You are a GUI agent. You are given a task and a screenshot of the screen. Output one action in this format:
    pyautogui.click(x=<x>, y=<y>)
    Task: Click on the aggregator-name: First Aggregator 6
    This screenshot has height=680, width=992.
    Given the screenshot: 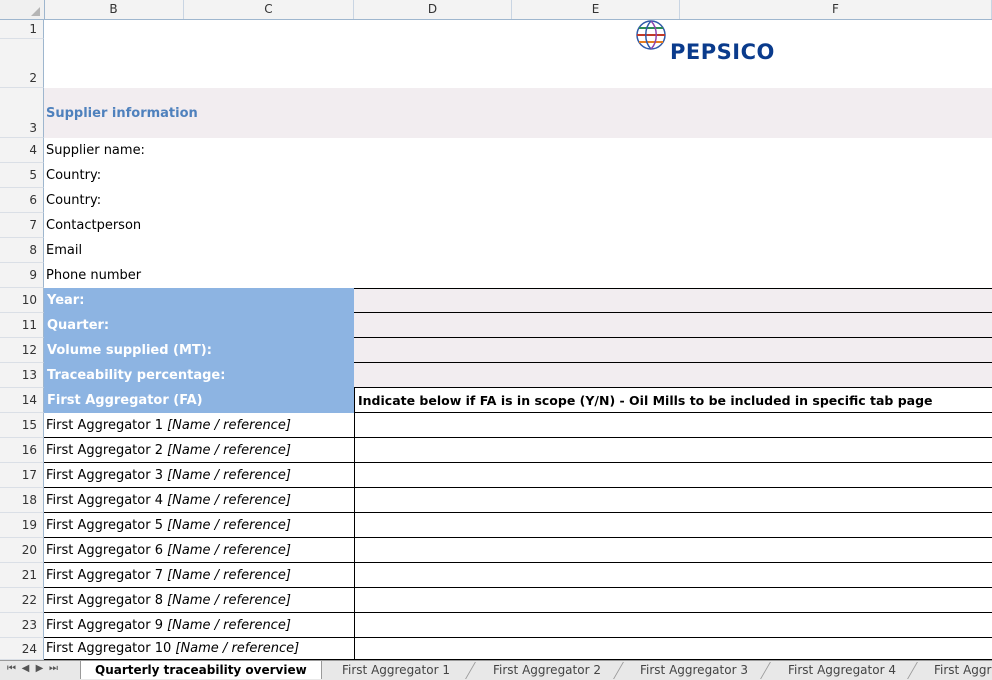 What is the action you would take?
    pyautogui.click(x=104, y=550)
    